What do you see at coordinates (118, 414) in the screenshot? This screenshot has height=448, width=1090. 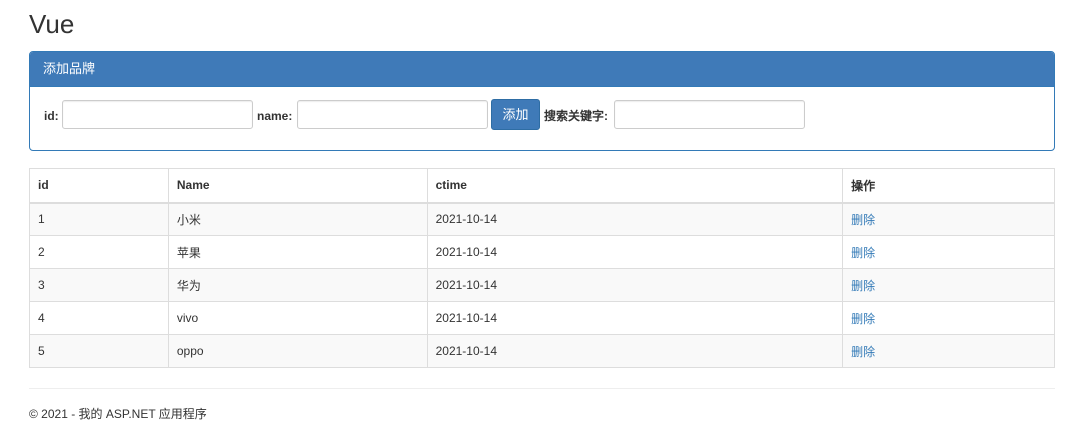 I see `footer-text: © 2021 - 我的 ASP.NET 应用程序` at bounding box center [118, 414].